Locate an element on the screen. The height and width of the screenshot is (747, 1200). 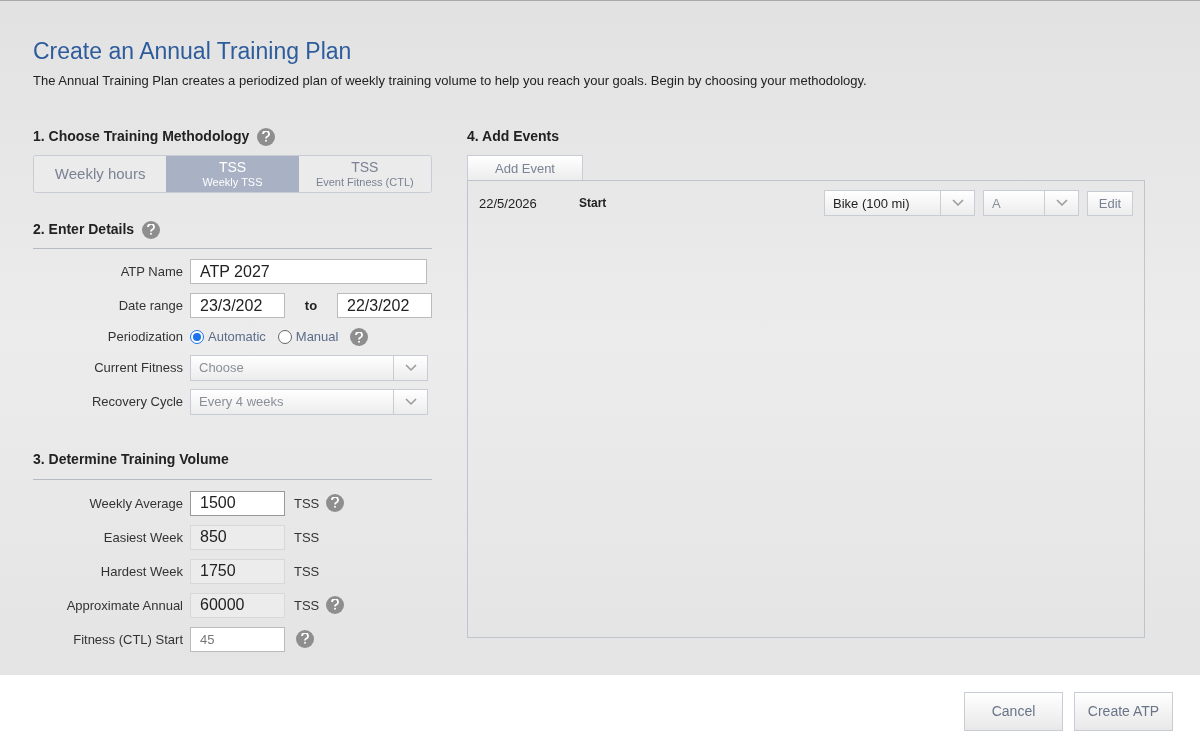
methodology-tab: TSS Event Fitness (CTL) is located at coordinates (364, 174).